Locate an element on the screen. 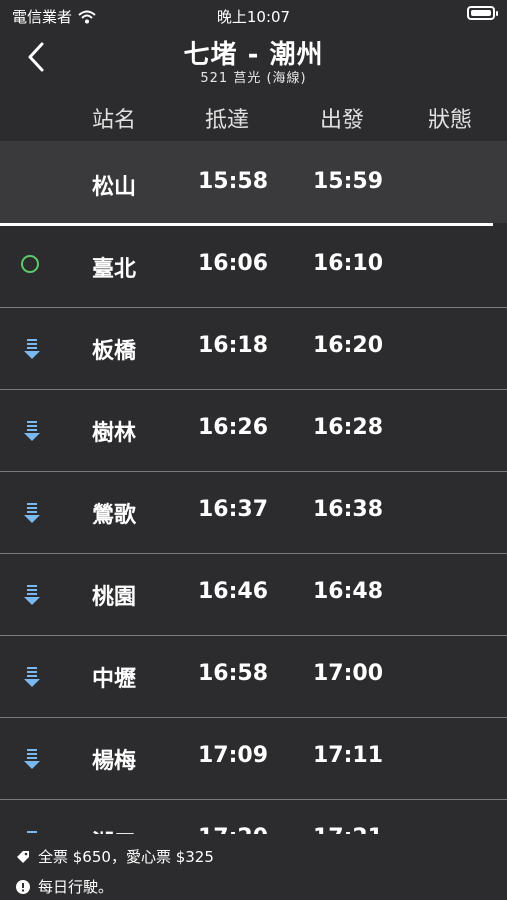 The width and height of the screenshot is (507, 900). arrival-time: 16:06 is located at coordinates (233, 263).